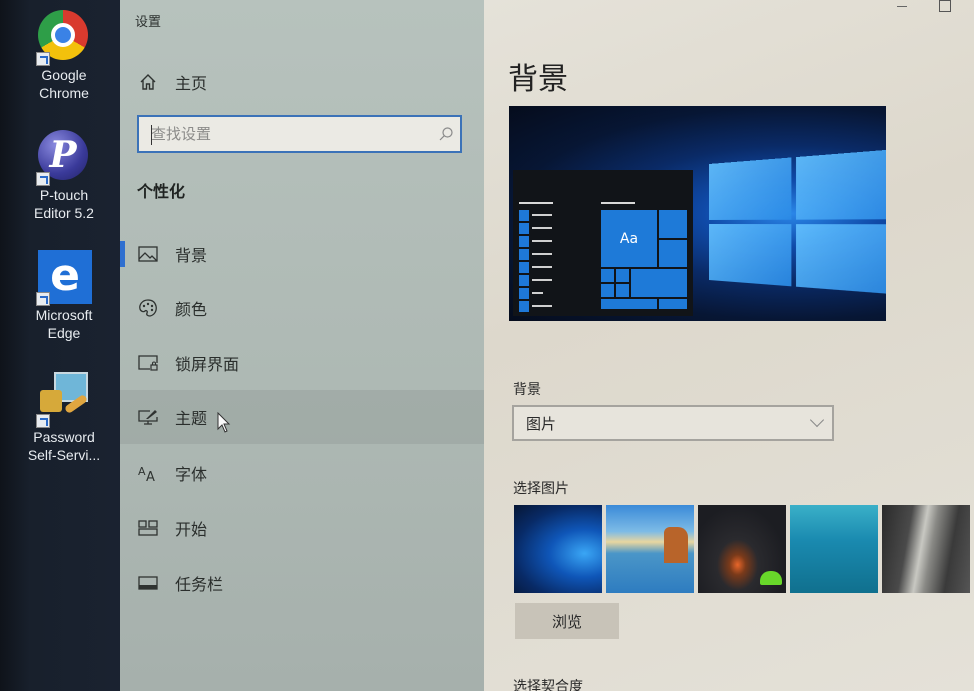 This screenshot has width=974, height=691. What do you see at coordinates (548, 685) in the screenshot?
I see `choose-fit-label: 选择契合度` at bounding box center [548, 685].